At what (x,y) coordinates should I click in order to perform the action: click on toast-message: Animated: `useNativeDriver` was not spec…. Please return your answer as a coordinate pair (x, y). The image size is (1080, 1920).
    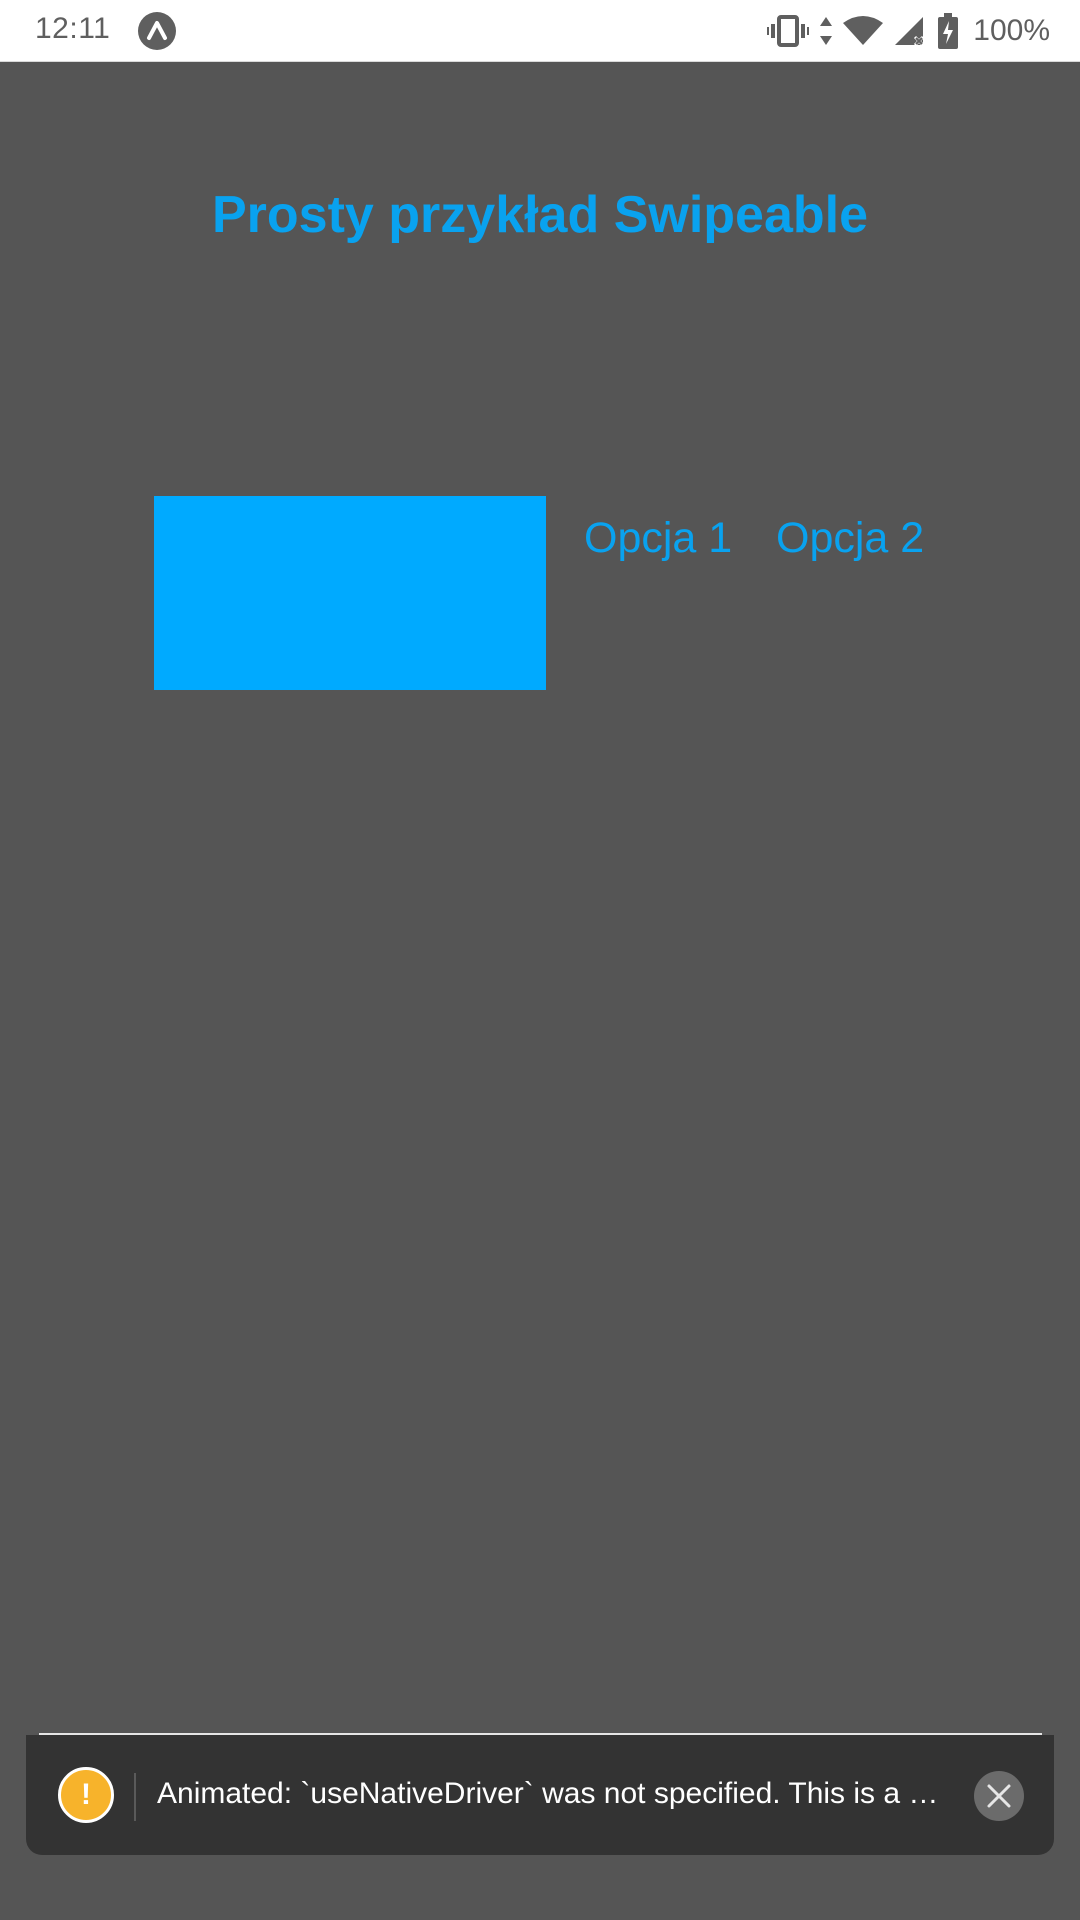
    Looking at the image, I should click on (567, 1794).